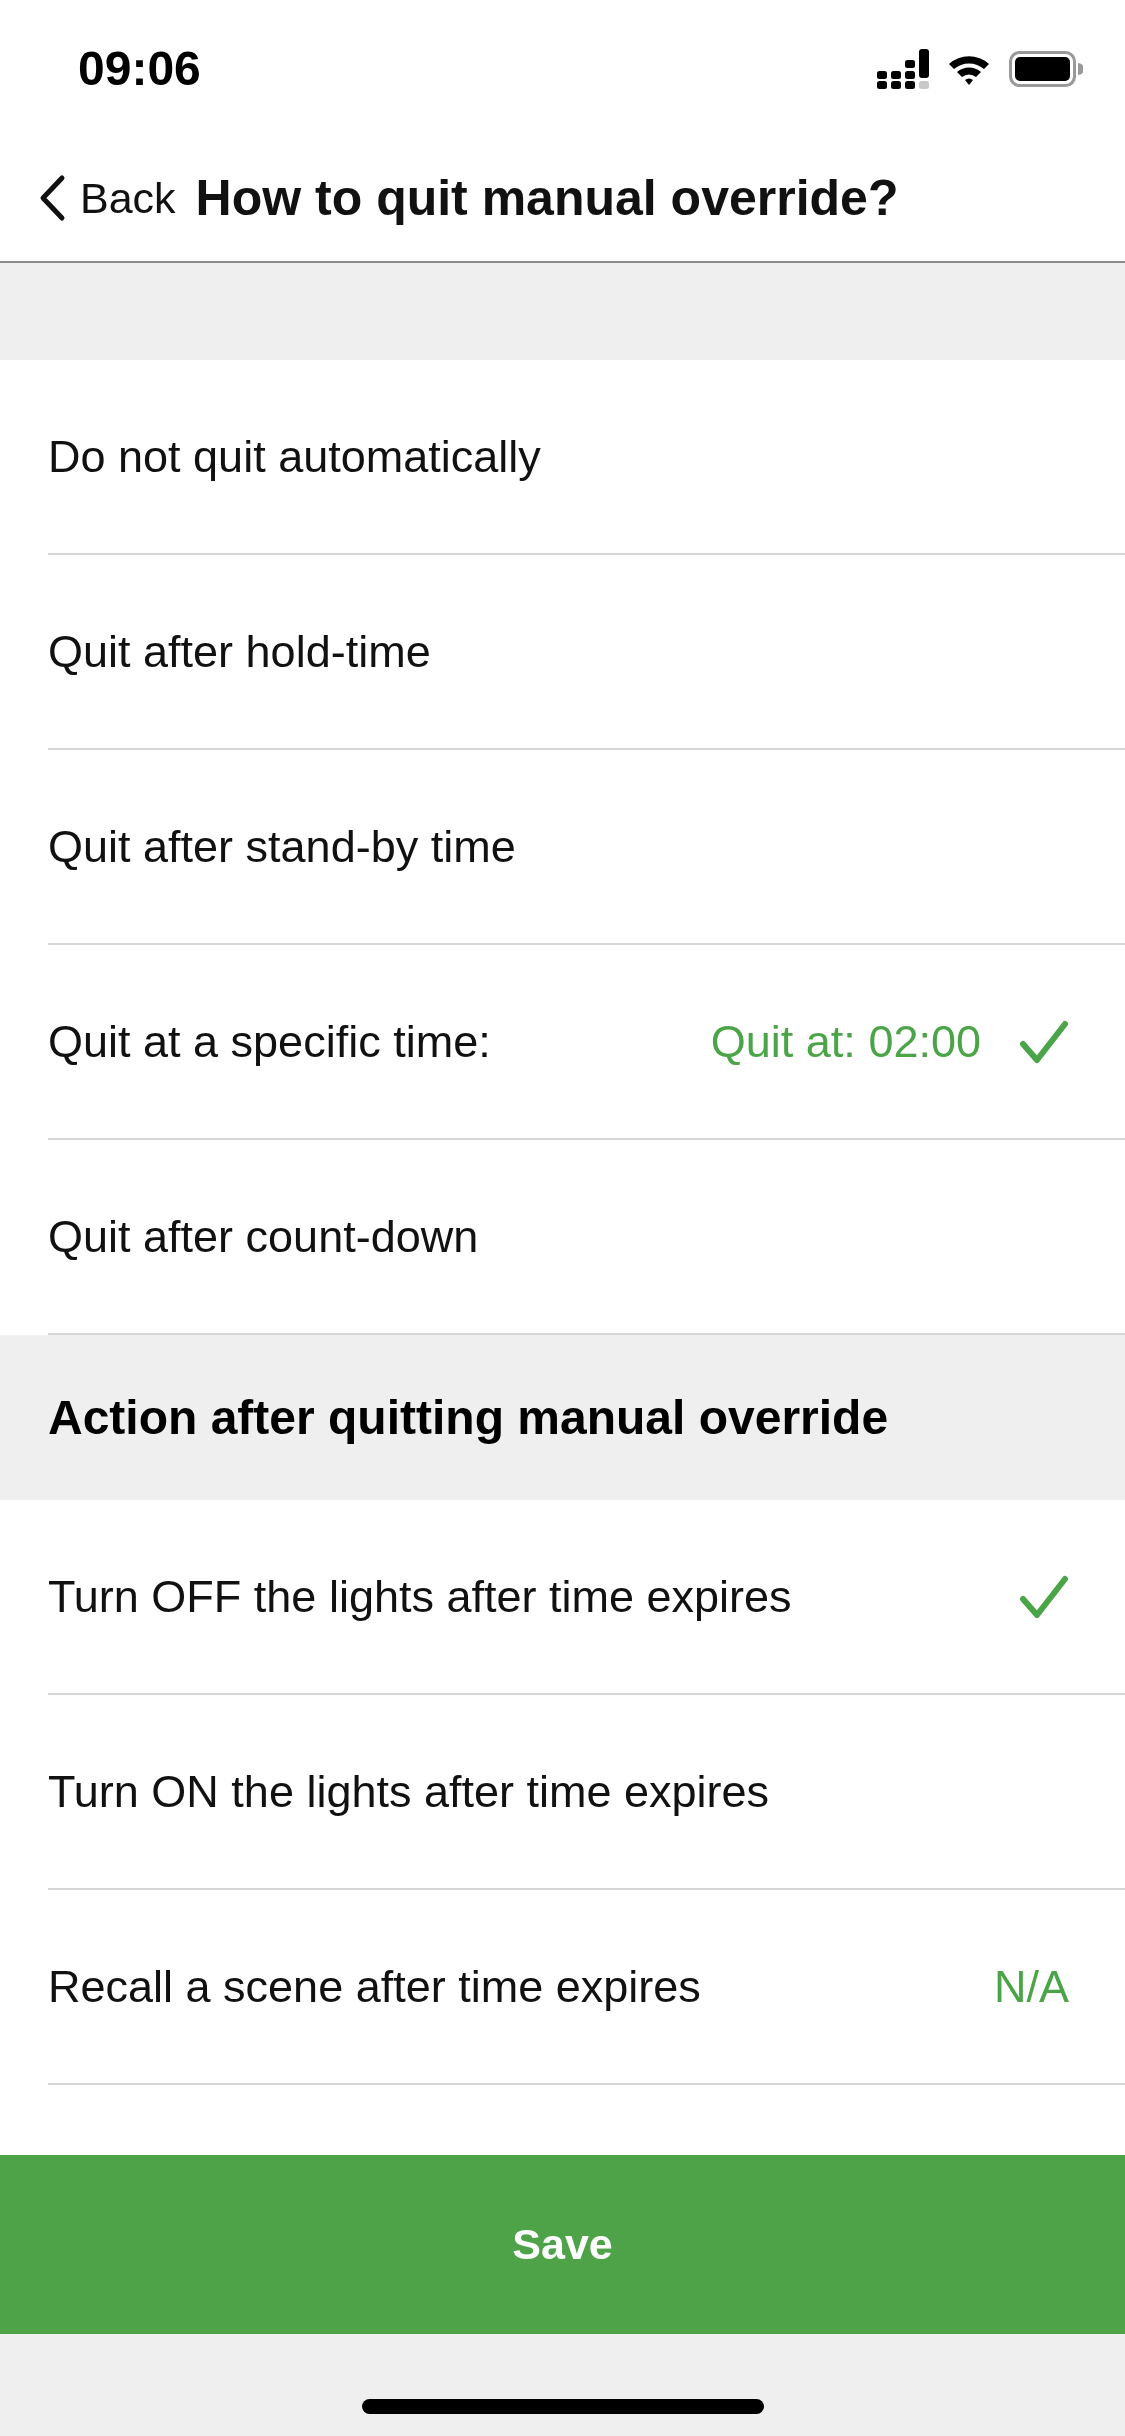 This screenshot has width=1125, height=2436. What do you see at coordinates (107, 198) in the screenshot?
I see `back-button: Back` at bounding box center [107, 198].